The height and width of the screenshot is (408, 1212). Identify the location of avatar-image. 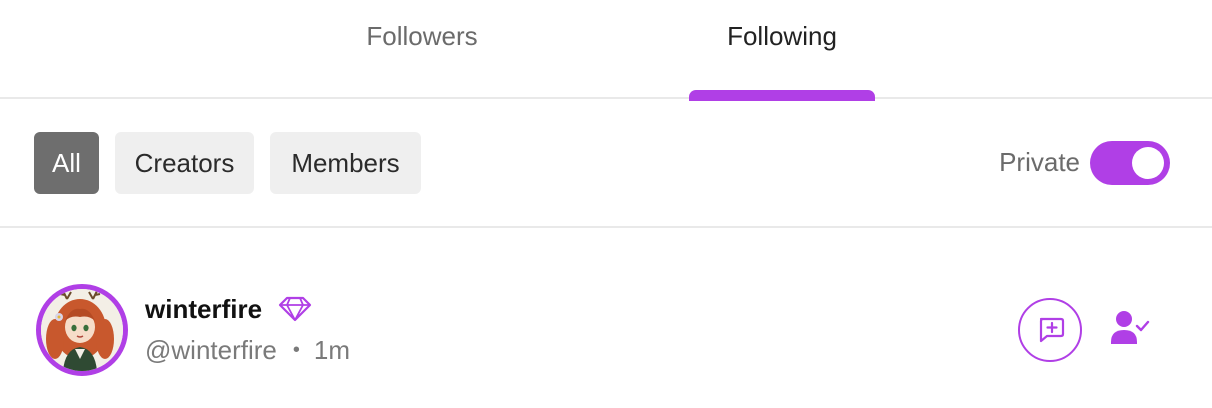
(82, 330).